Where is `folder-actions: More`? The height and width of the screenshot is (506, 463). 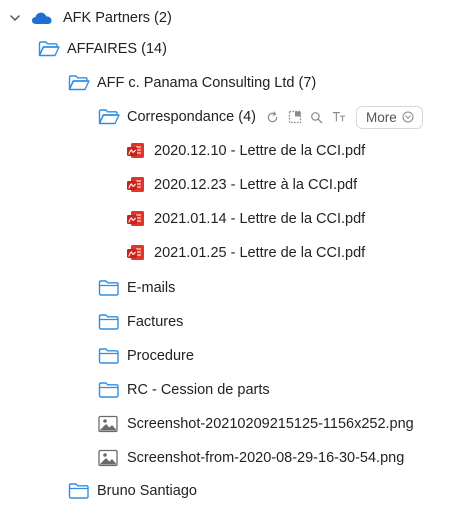 folder-actions: More is located at coordinates (344, 117).